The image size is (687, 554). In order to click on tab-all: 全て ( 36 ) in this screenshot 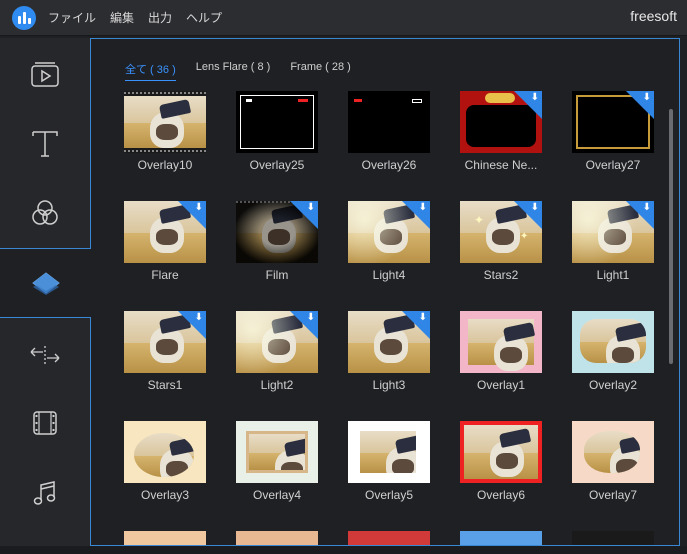, I will do `click(150, 71)`.